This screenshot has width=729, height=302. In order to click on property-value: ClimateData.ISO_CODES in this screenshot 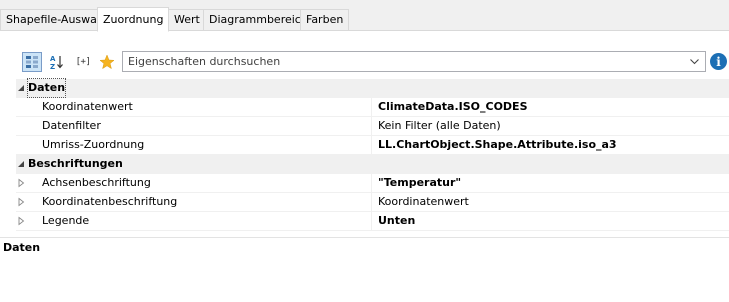, I will do `click(453, 107)`.